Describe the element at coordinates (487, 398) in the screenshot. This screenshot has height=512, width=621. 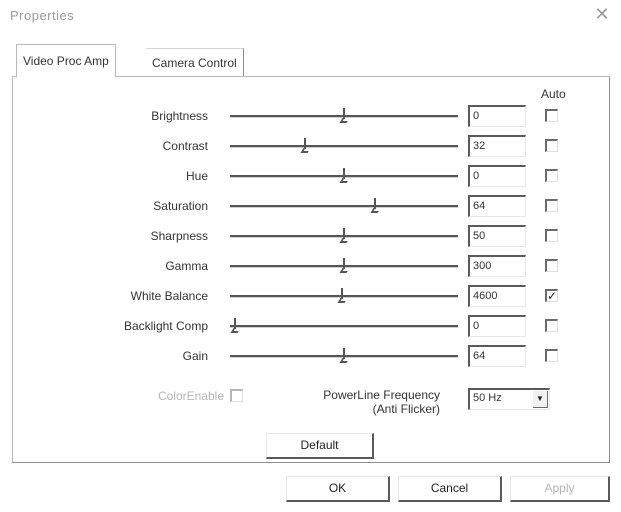
I see `powerline-selected-value: 50 Hz` at that location.